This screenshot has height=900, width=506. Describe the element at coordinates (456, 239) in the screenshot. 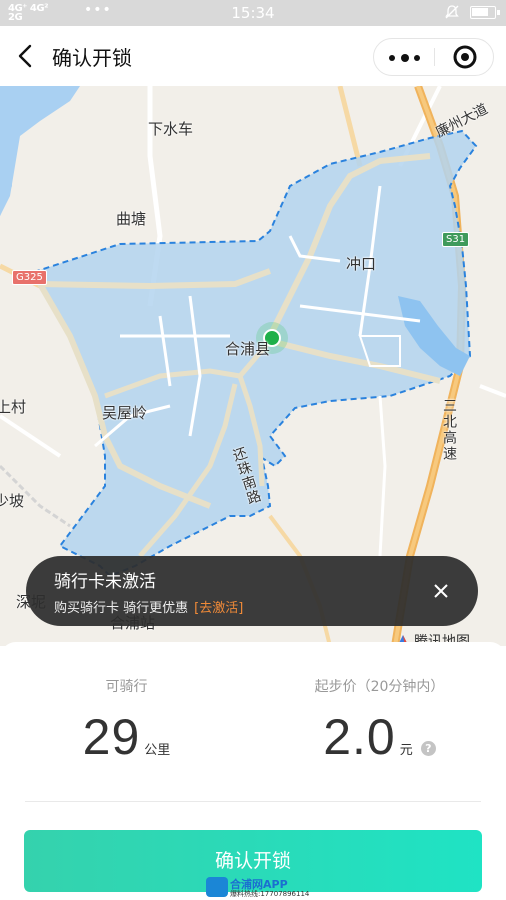

I see `road-badge-s31: S31` at that location.